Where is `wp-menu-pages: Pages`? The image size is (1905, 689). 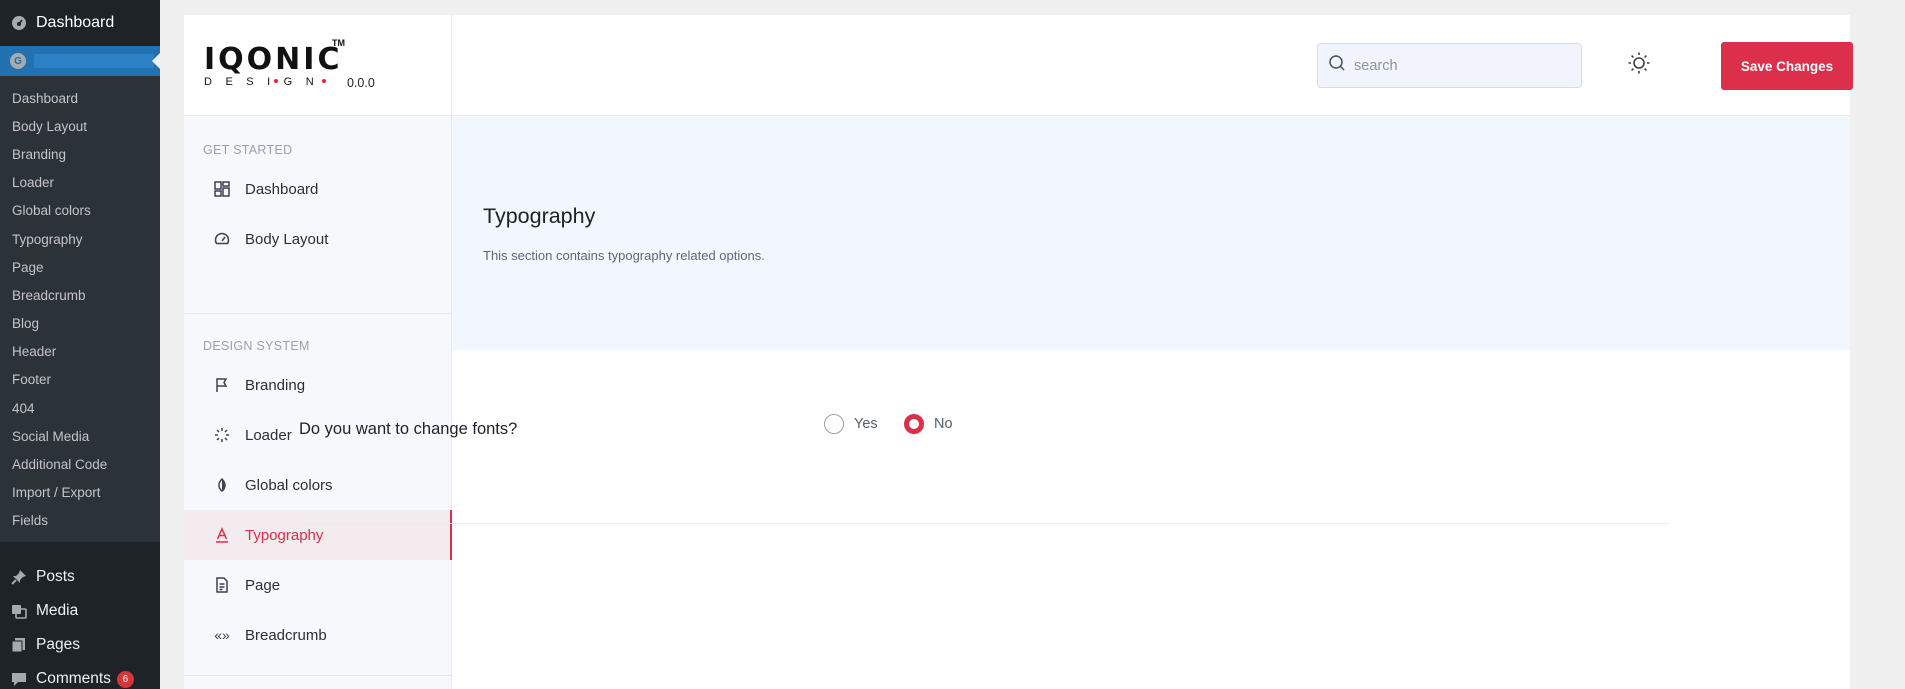 wp-menu-pages: Pages is located at coordinates (80, 645).